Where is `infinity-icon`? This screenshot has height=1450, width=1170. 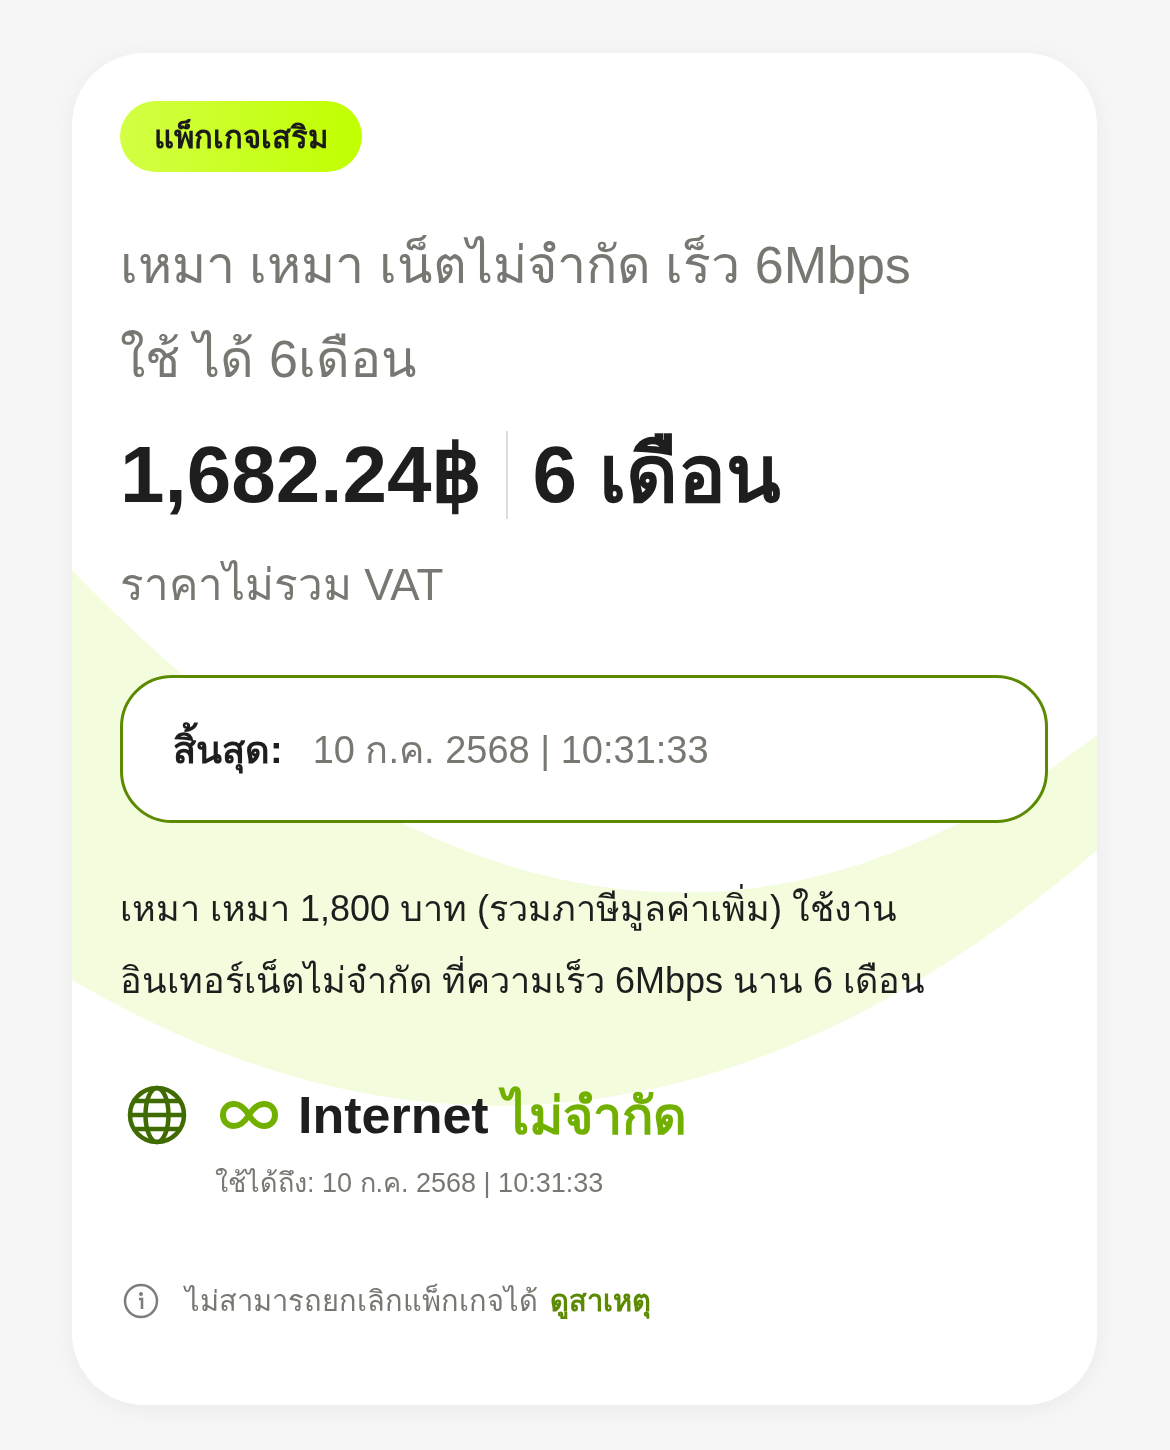 infinity-icon is located at coordinates (249, 1115).